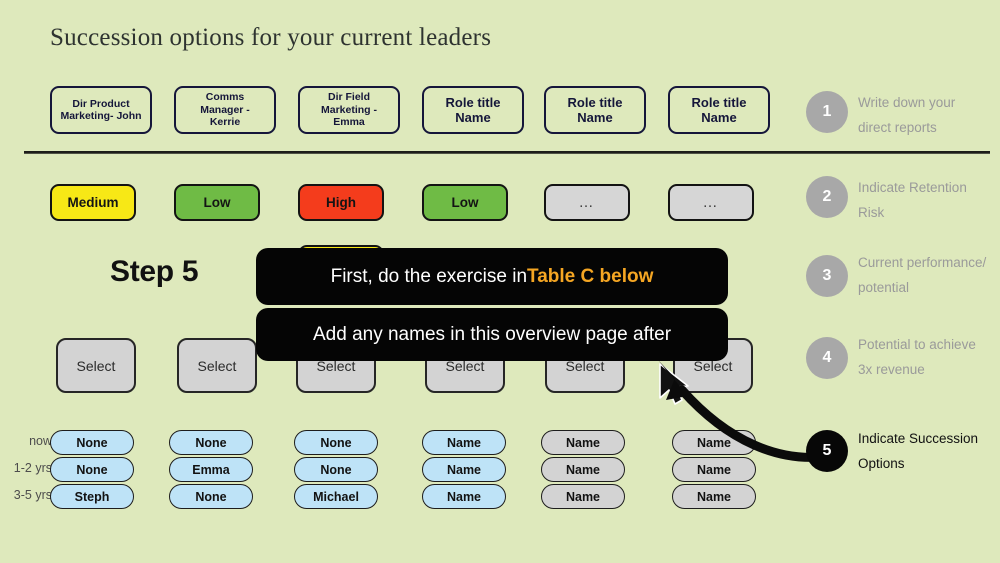 The width and height of the screenshot is (1000, 563). I want to click on legend-text-3: Current performance/ potential, so click(929, 275).